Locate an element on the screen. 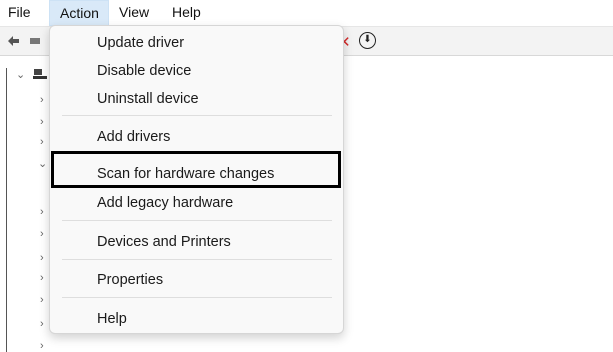 This screenshot has height=352, width=613. menu-item-uninstall-device: Uninstall device is located at coordinates (148, 99).